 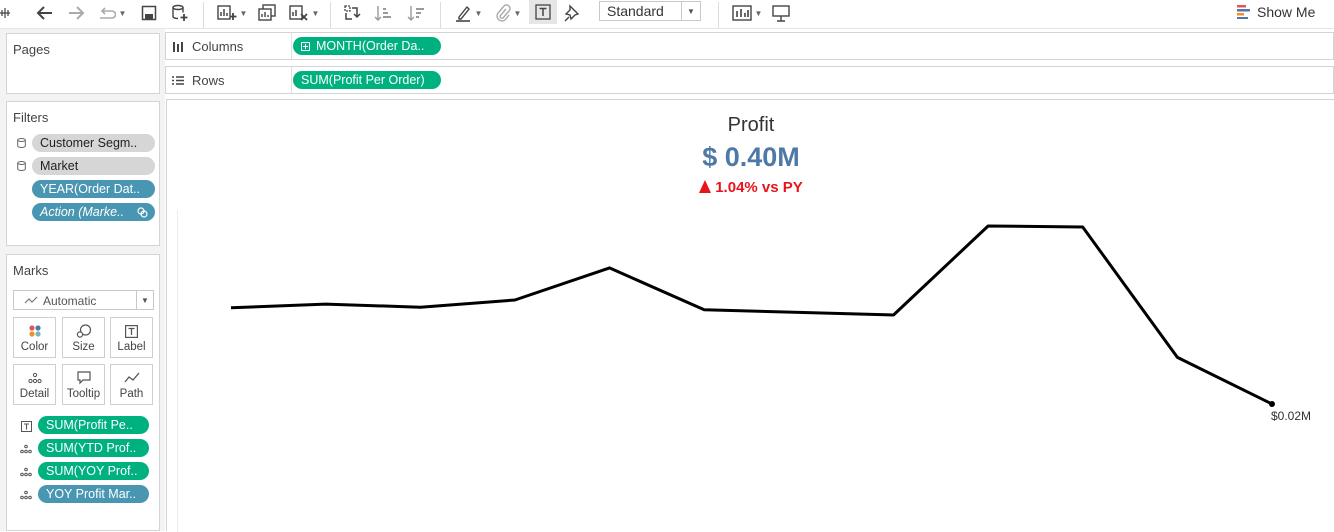 I want to click on detail-button: Detail, so click(x=34, y=384).